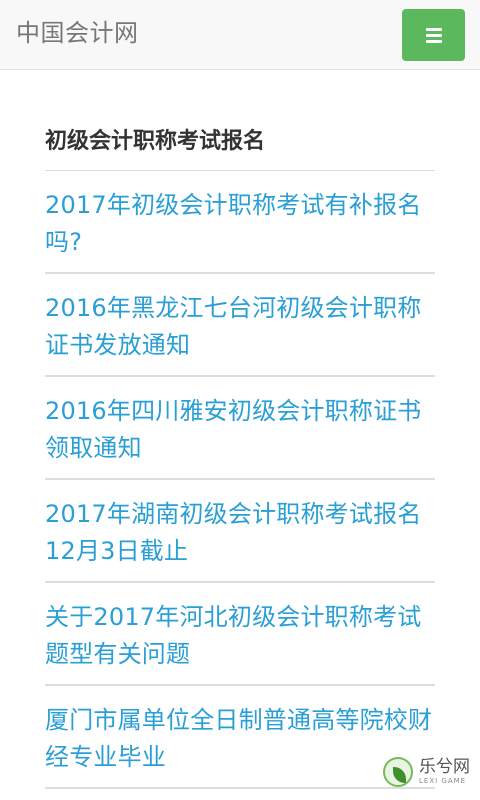  I want to click on list-item: 2017年初级会计职称考试有补报名吗?, so click(240, 222).